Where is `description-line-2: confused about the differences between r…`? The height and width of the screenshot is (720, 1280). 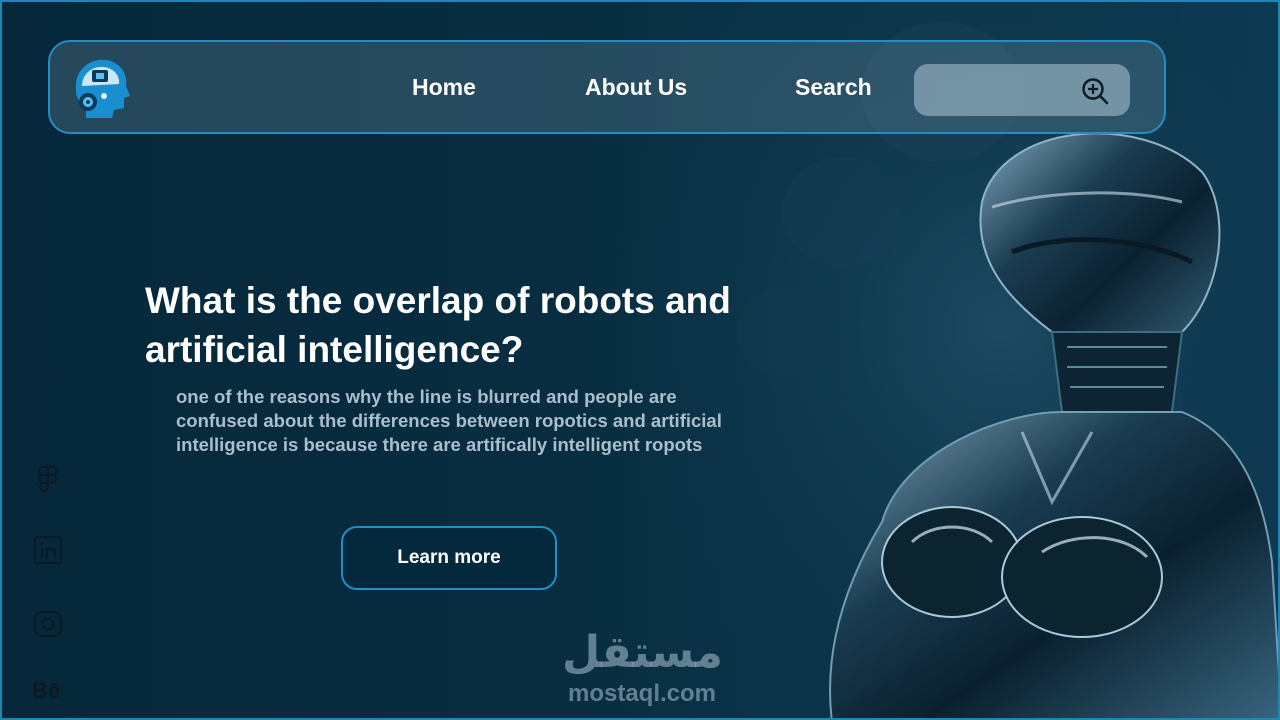
description-line-2: confused about the differences between r… is located at coordinates (449, 420).